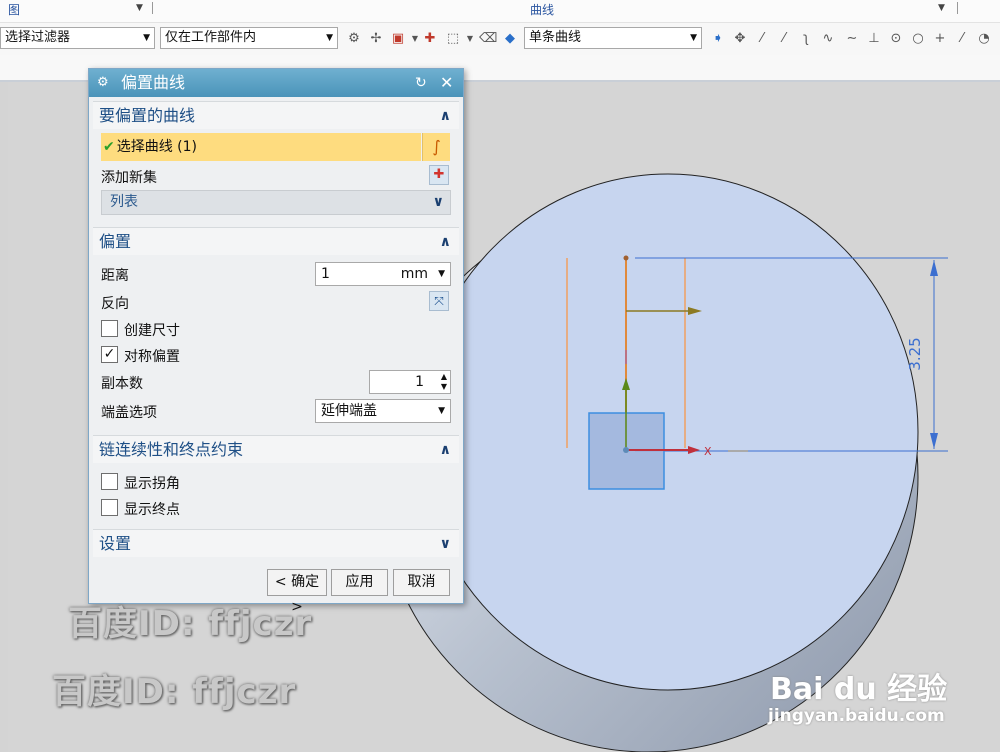 This screenshot has width=1000, height=752. Describe the element at coordinates (124, 202) in the screenshot. I see `list-label: 列表` at that location.